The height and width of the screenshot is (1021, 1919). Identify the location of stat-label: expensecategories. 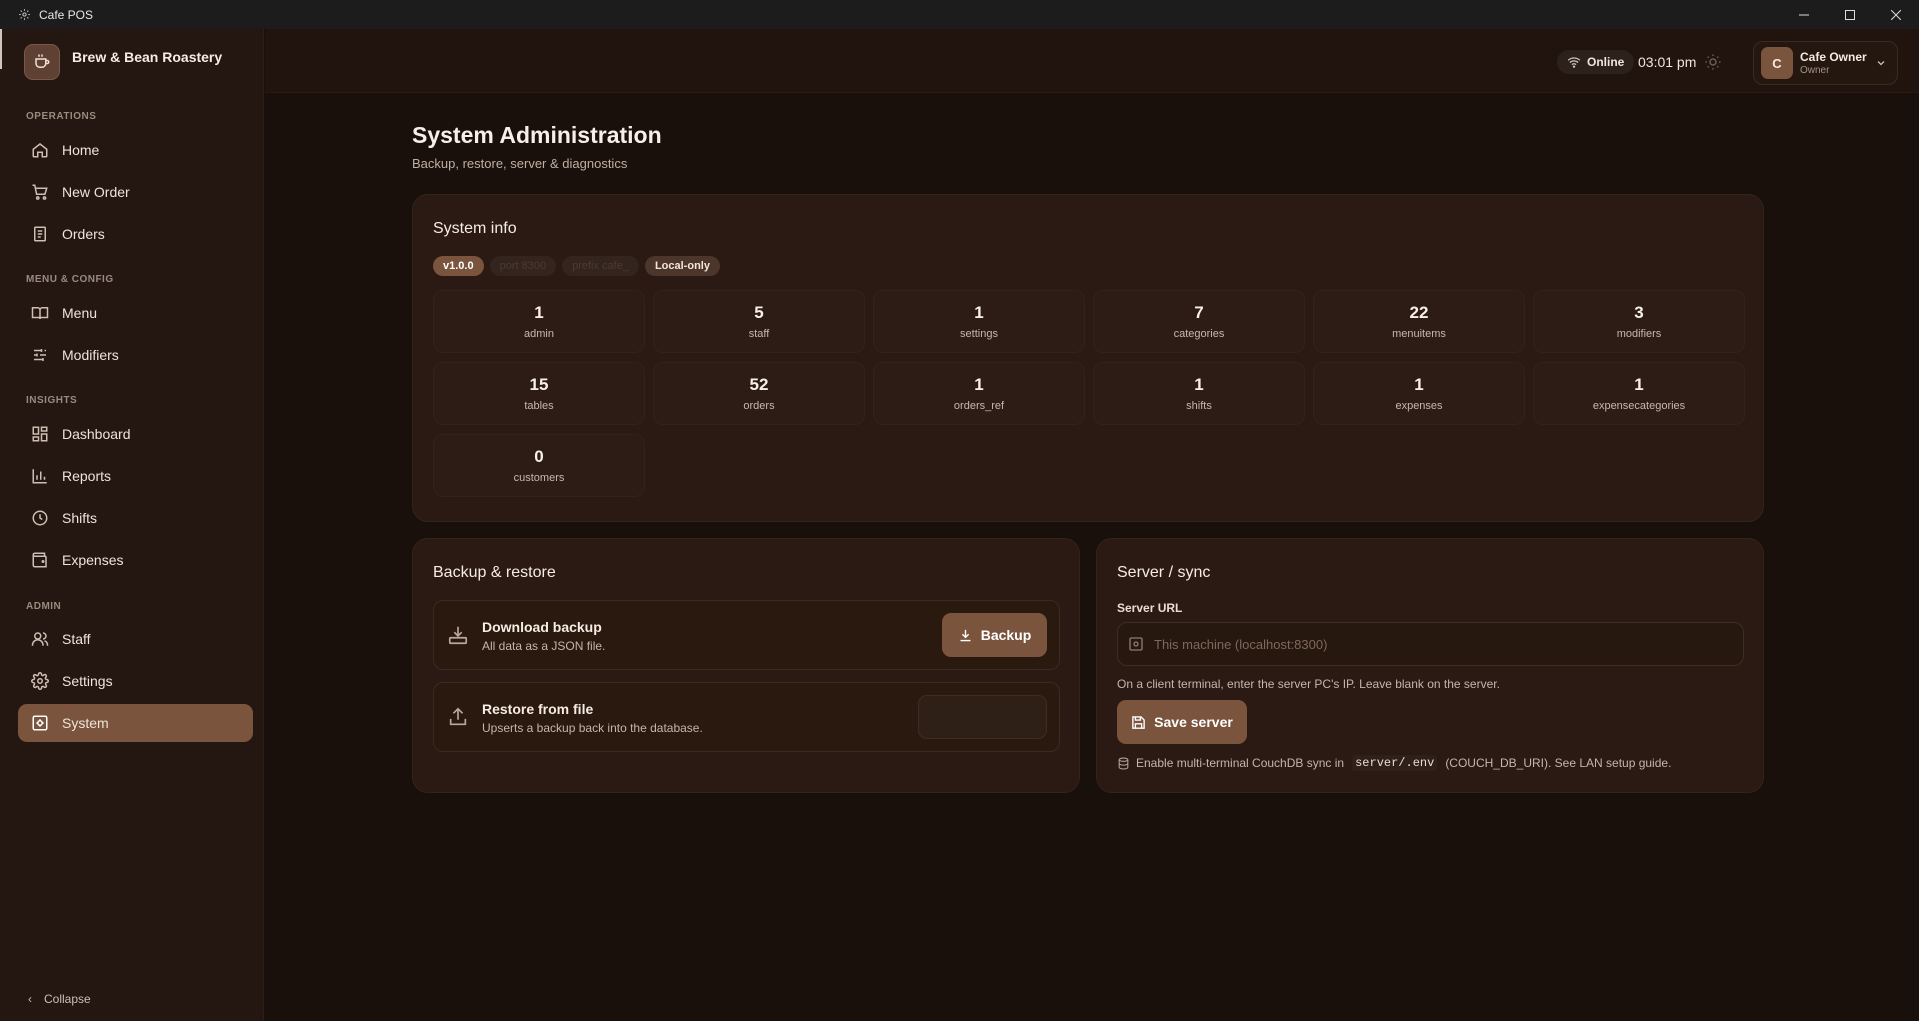
(1639, 406).